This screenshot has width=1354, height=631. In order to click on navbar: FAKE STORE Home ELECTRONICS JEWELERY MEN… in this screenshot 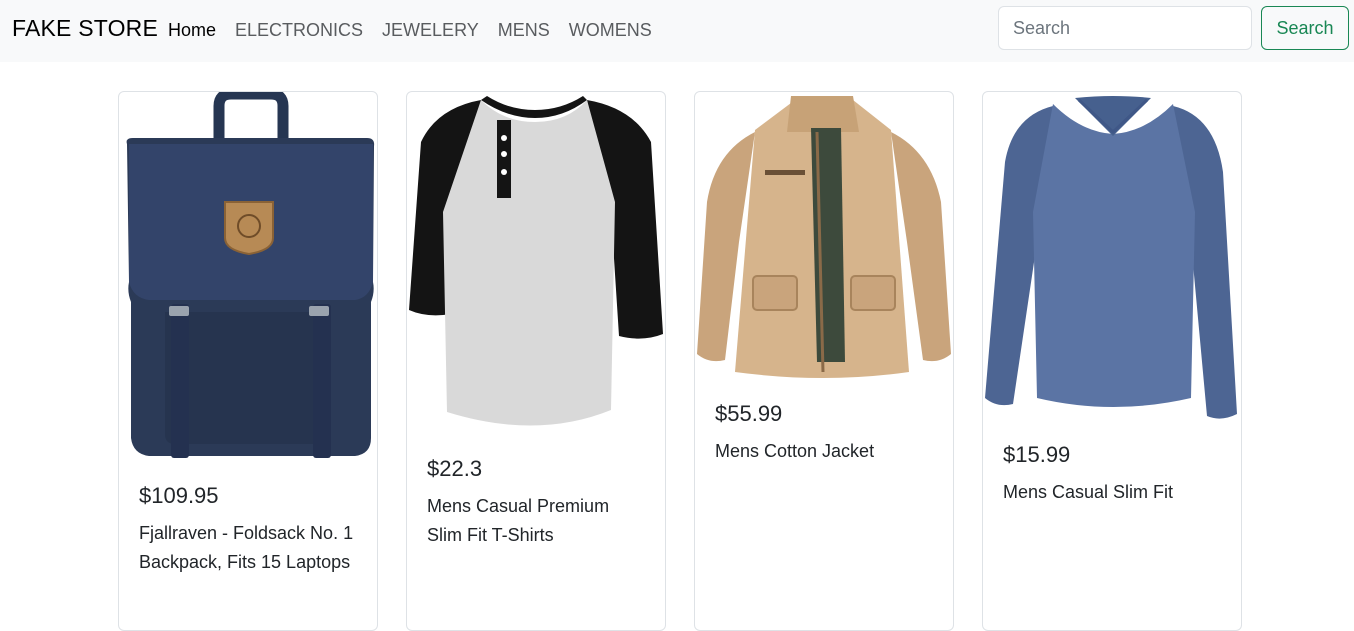, I will do `click(677, 31)`.